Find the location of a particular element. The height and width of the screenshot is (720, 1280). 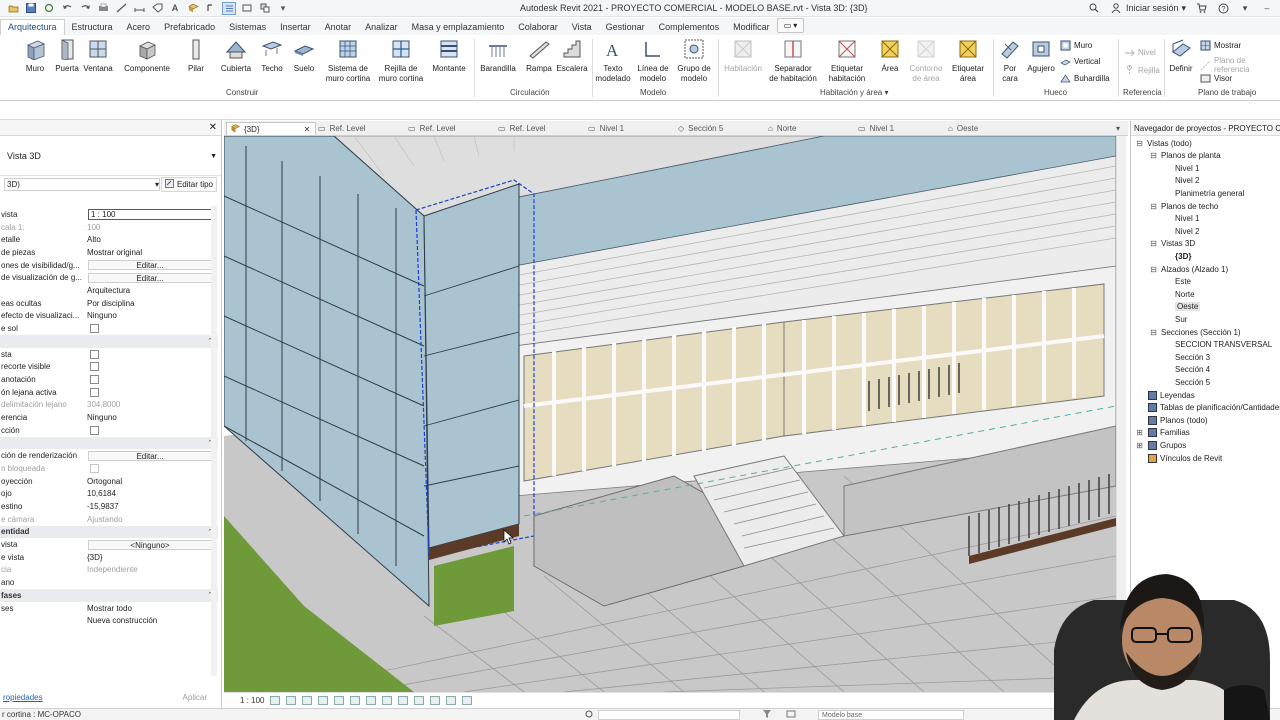

expand-toggle-icon: ⊞ is located at coordinates (1139, 445).